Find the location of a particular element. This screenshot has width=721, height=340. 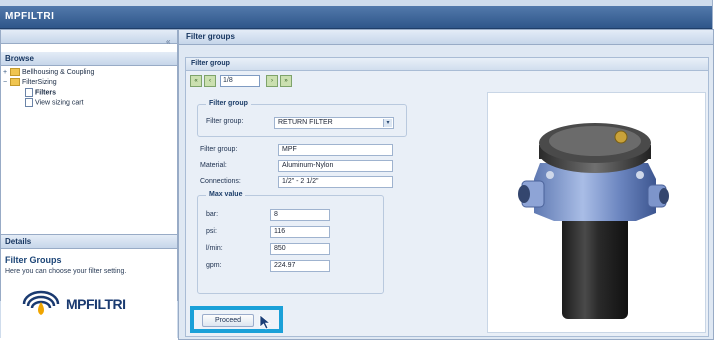

tree-item-label: Bellhousing & Coupling is located at coordinates (58, 72).